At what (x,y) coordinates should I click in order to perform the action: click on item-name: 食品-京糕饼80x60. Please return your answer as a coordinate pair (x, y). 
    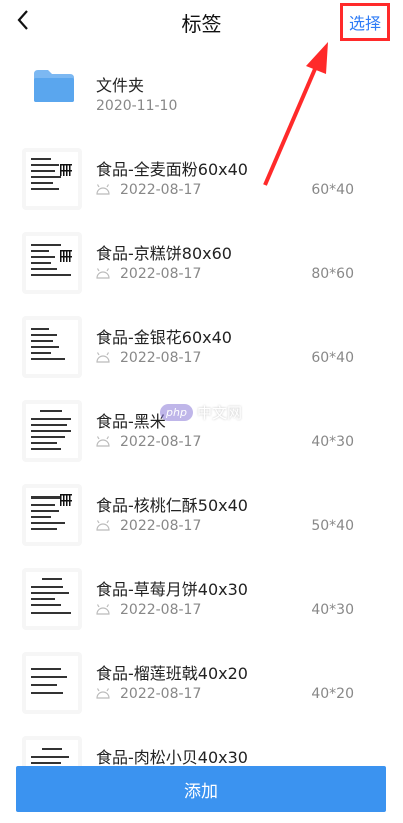
    Looking at the image, I should click on (164, 253).